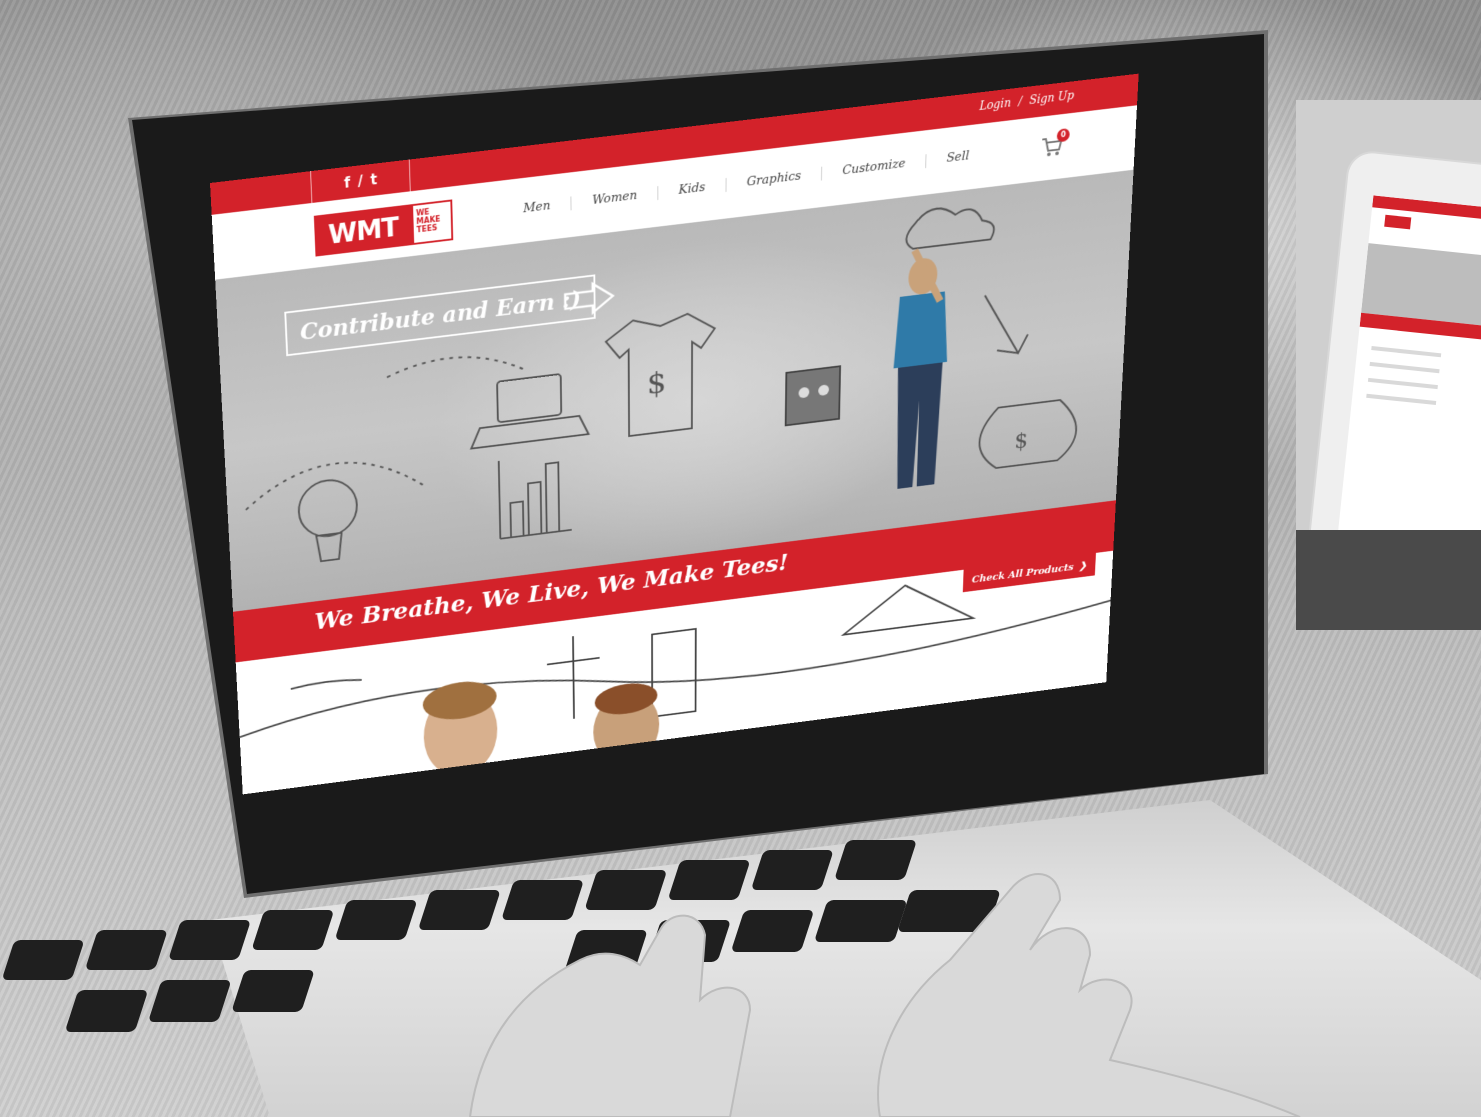  I want to click on nav-item-women: Women, so click(615, 198).